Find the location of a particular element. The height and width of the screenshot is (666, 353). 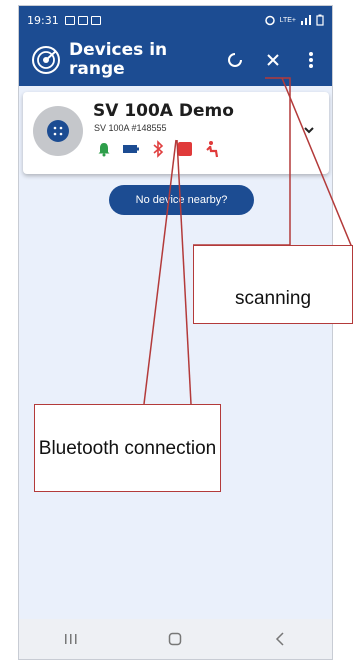

device-name: SV 100A Demo is located at coordinates (163, 111).